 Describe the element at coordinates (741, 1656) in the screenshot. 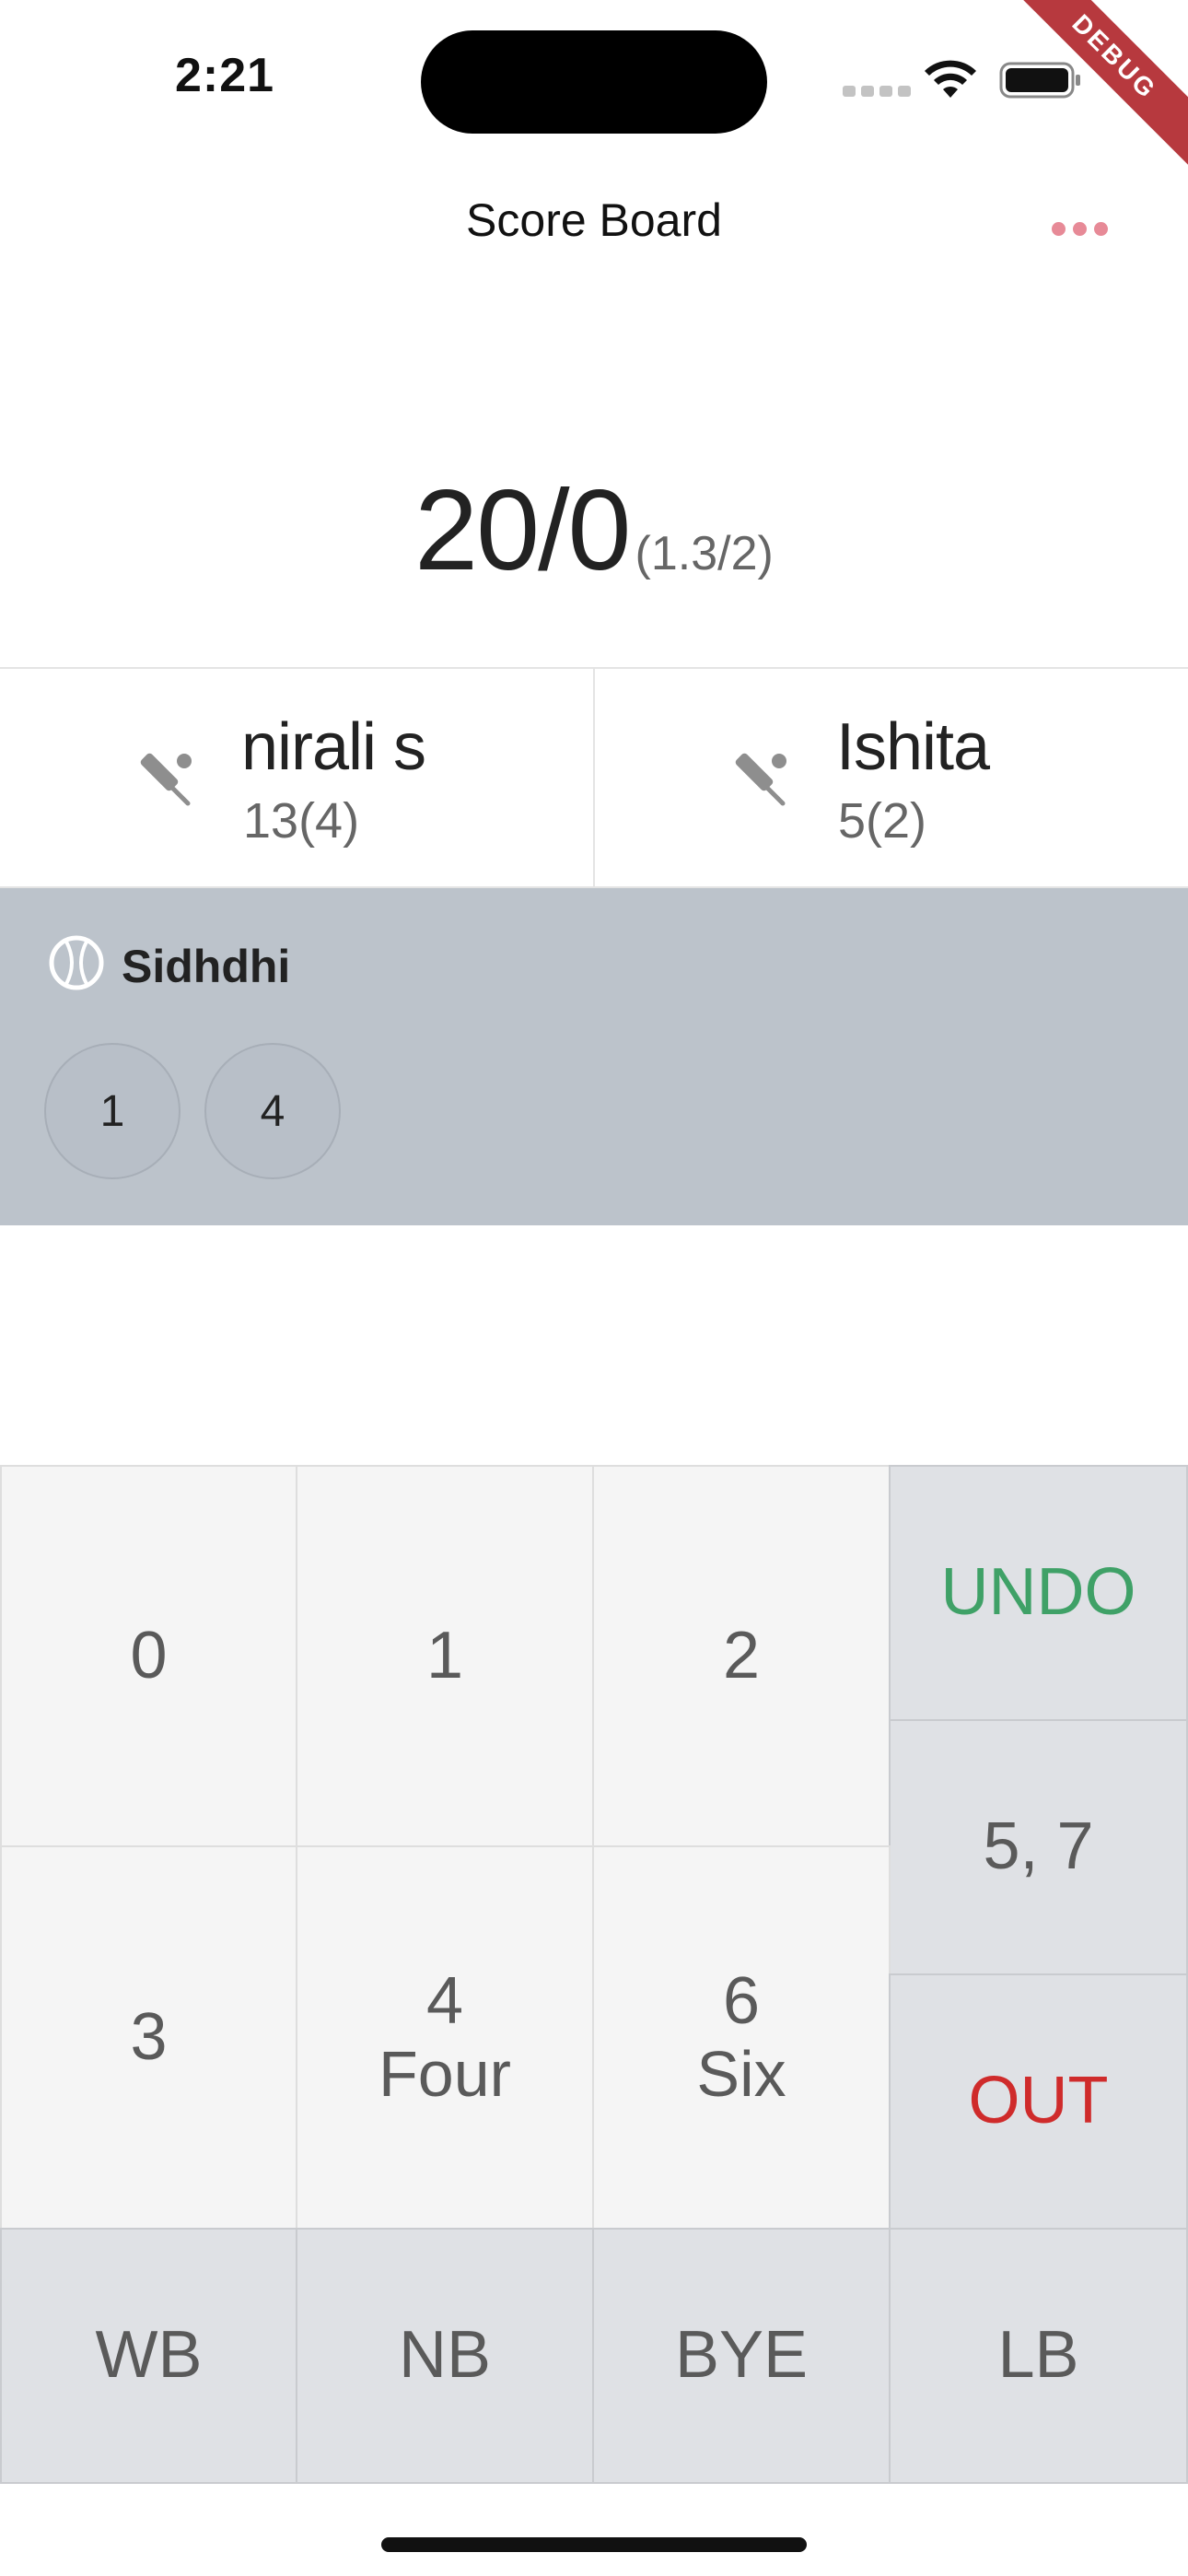

I see `run-2-button: 2` at that location.